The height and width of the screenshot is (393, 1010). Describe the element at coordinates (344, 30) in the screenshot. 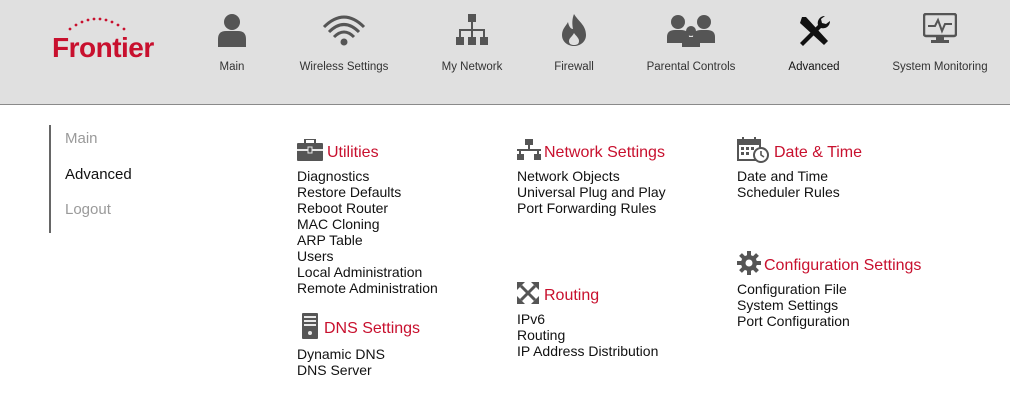

I see `wifi-icon` at that location.